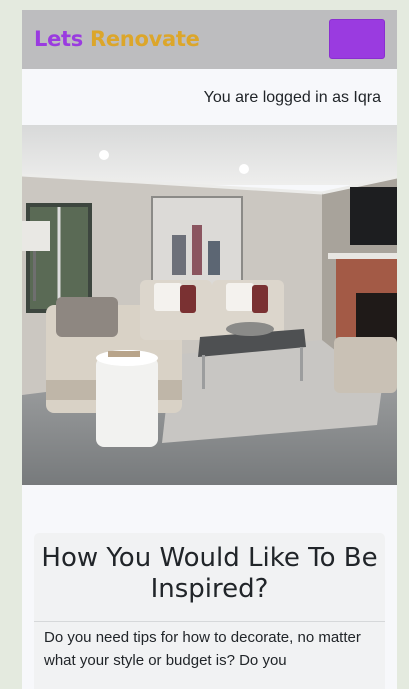  I want to click on card-header: How You Would Like To Be Inspired?, so click(209, 577).